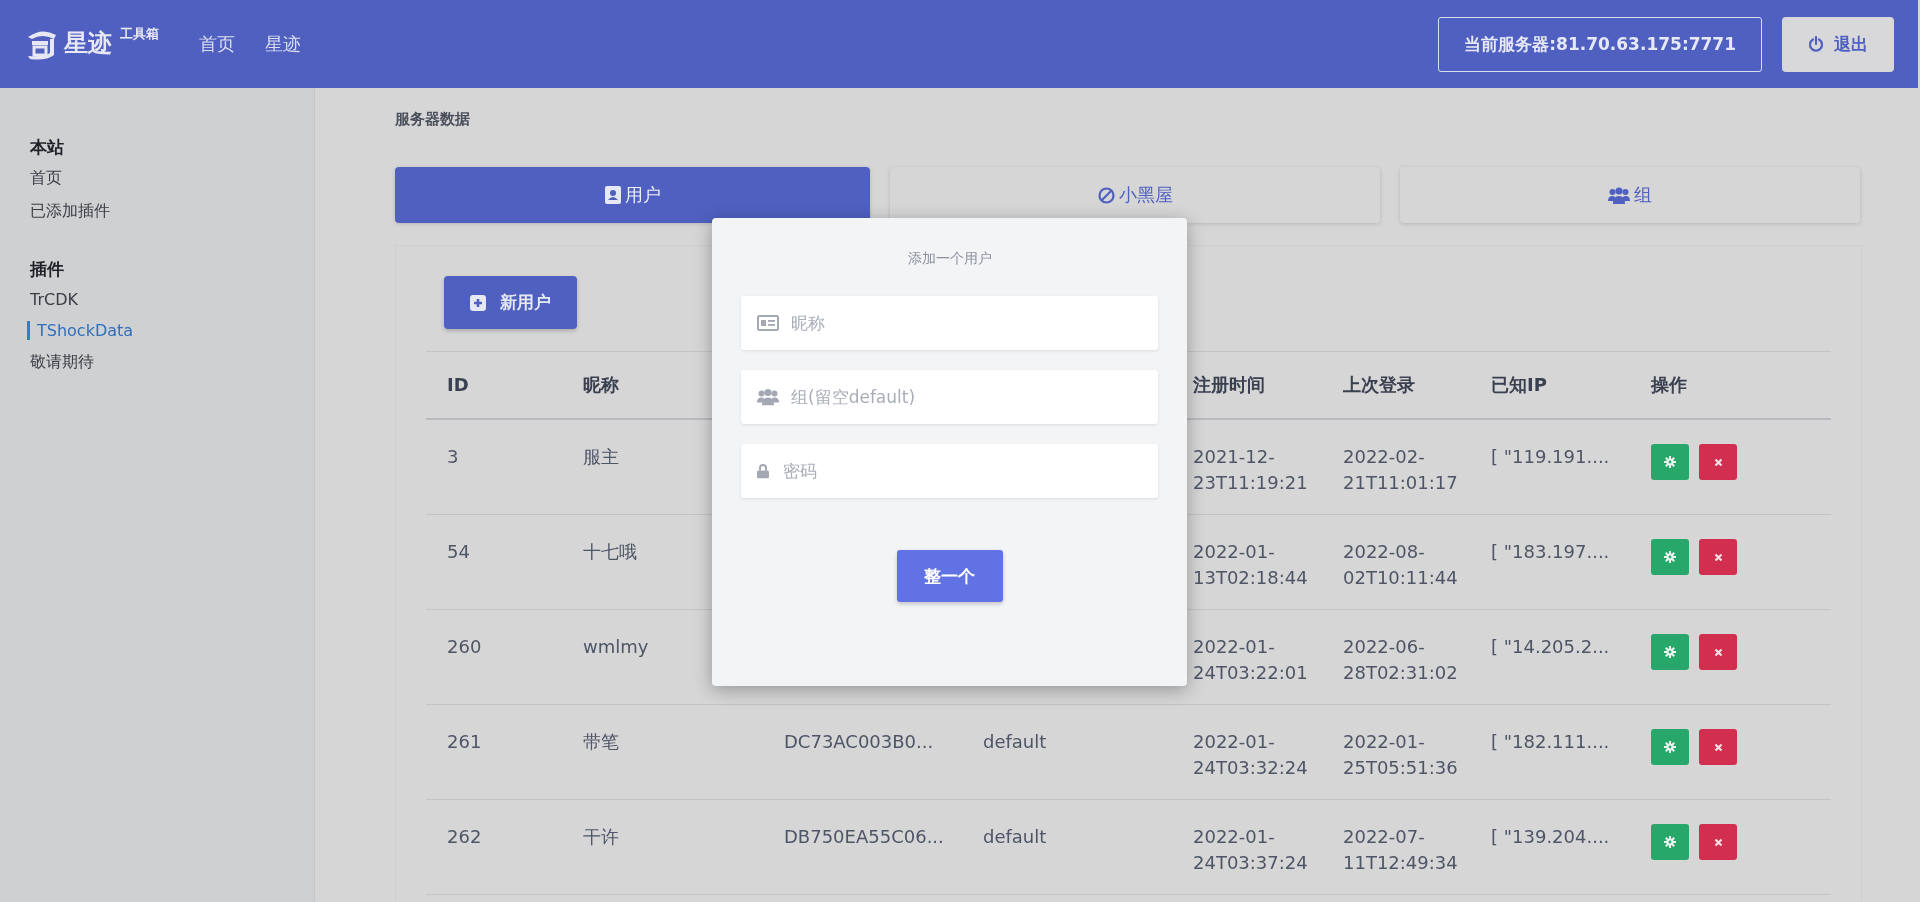  Describe the element at coordinates (139, 34) in the screenshot. I see `logo-subtitle: 工具箱` at that location.